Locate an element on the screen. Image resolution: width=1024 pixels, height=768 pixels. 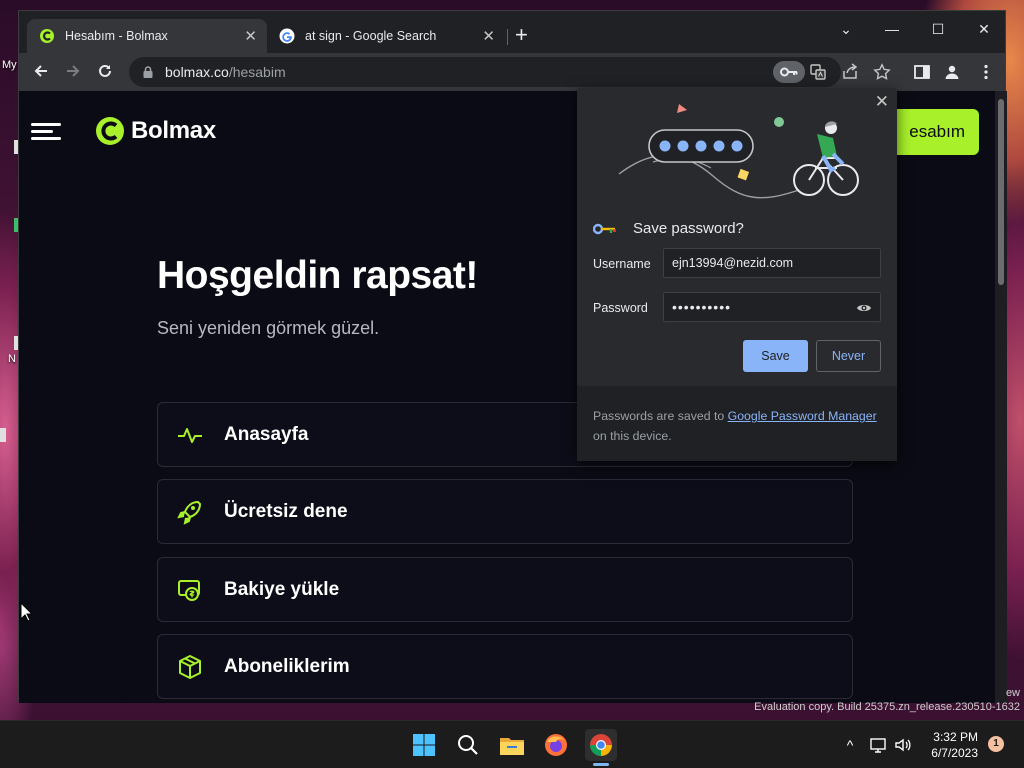
desktop-icon is located at coordinates (3, 435).